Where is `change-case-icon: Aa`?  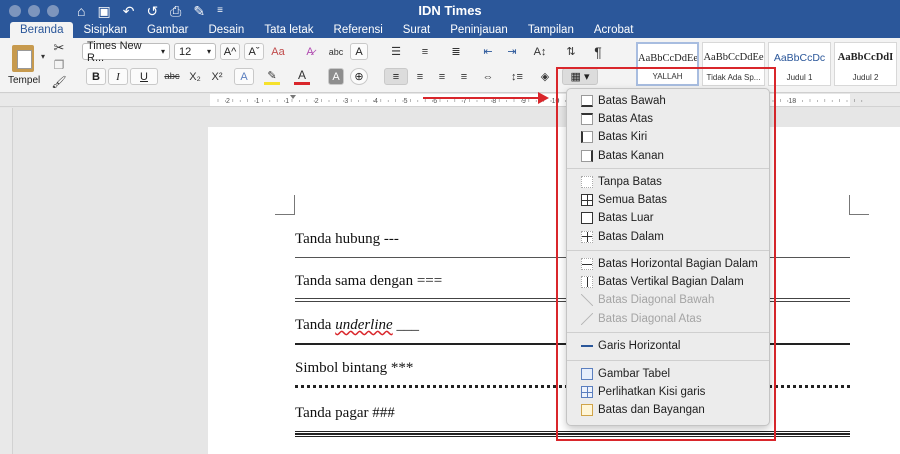 change-case-icon: Aa is located at coordinates (277, 51).